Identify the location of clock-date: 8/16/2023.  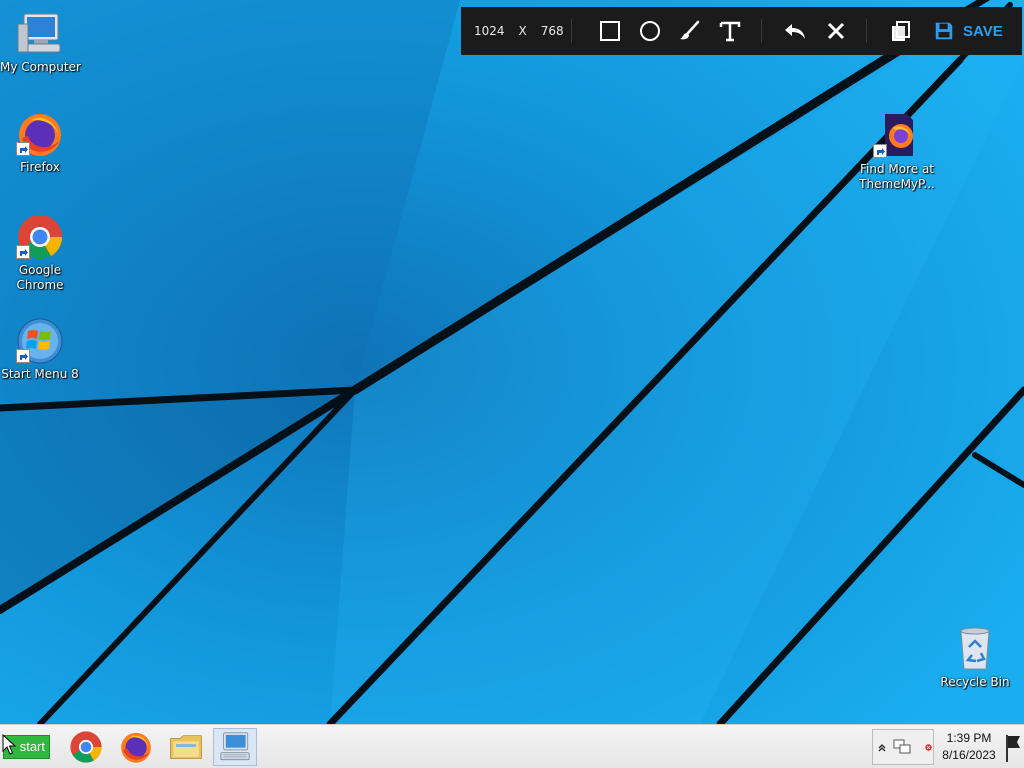
(969, 755).